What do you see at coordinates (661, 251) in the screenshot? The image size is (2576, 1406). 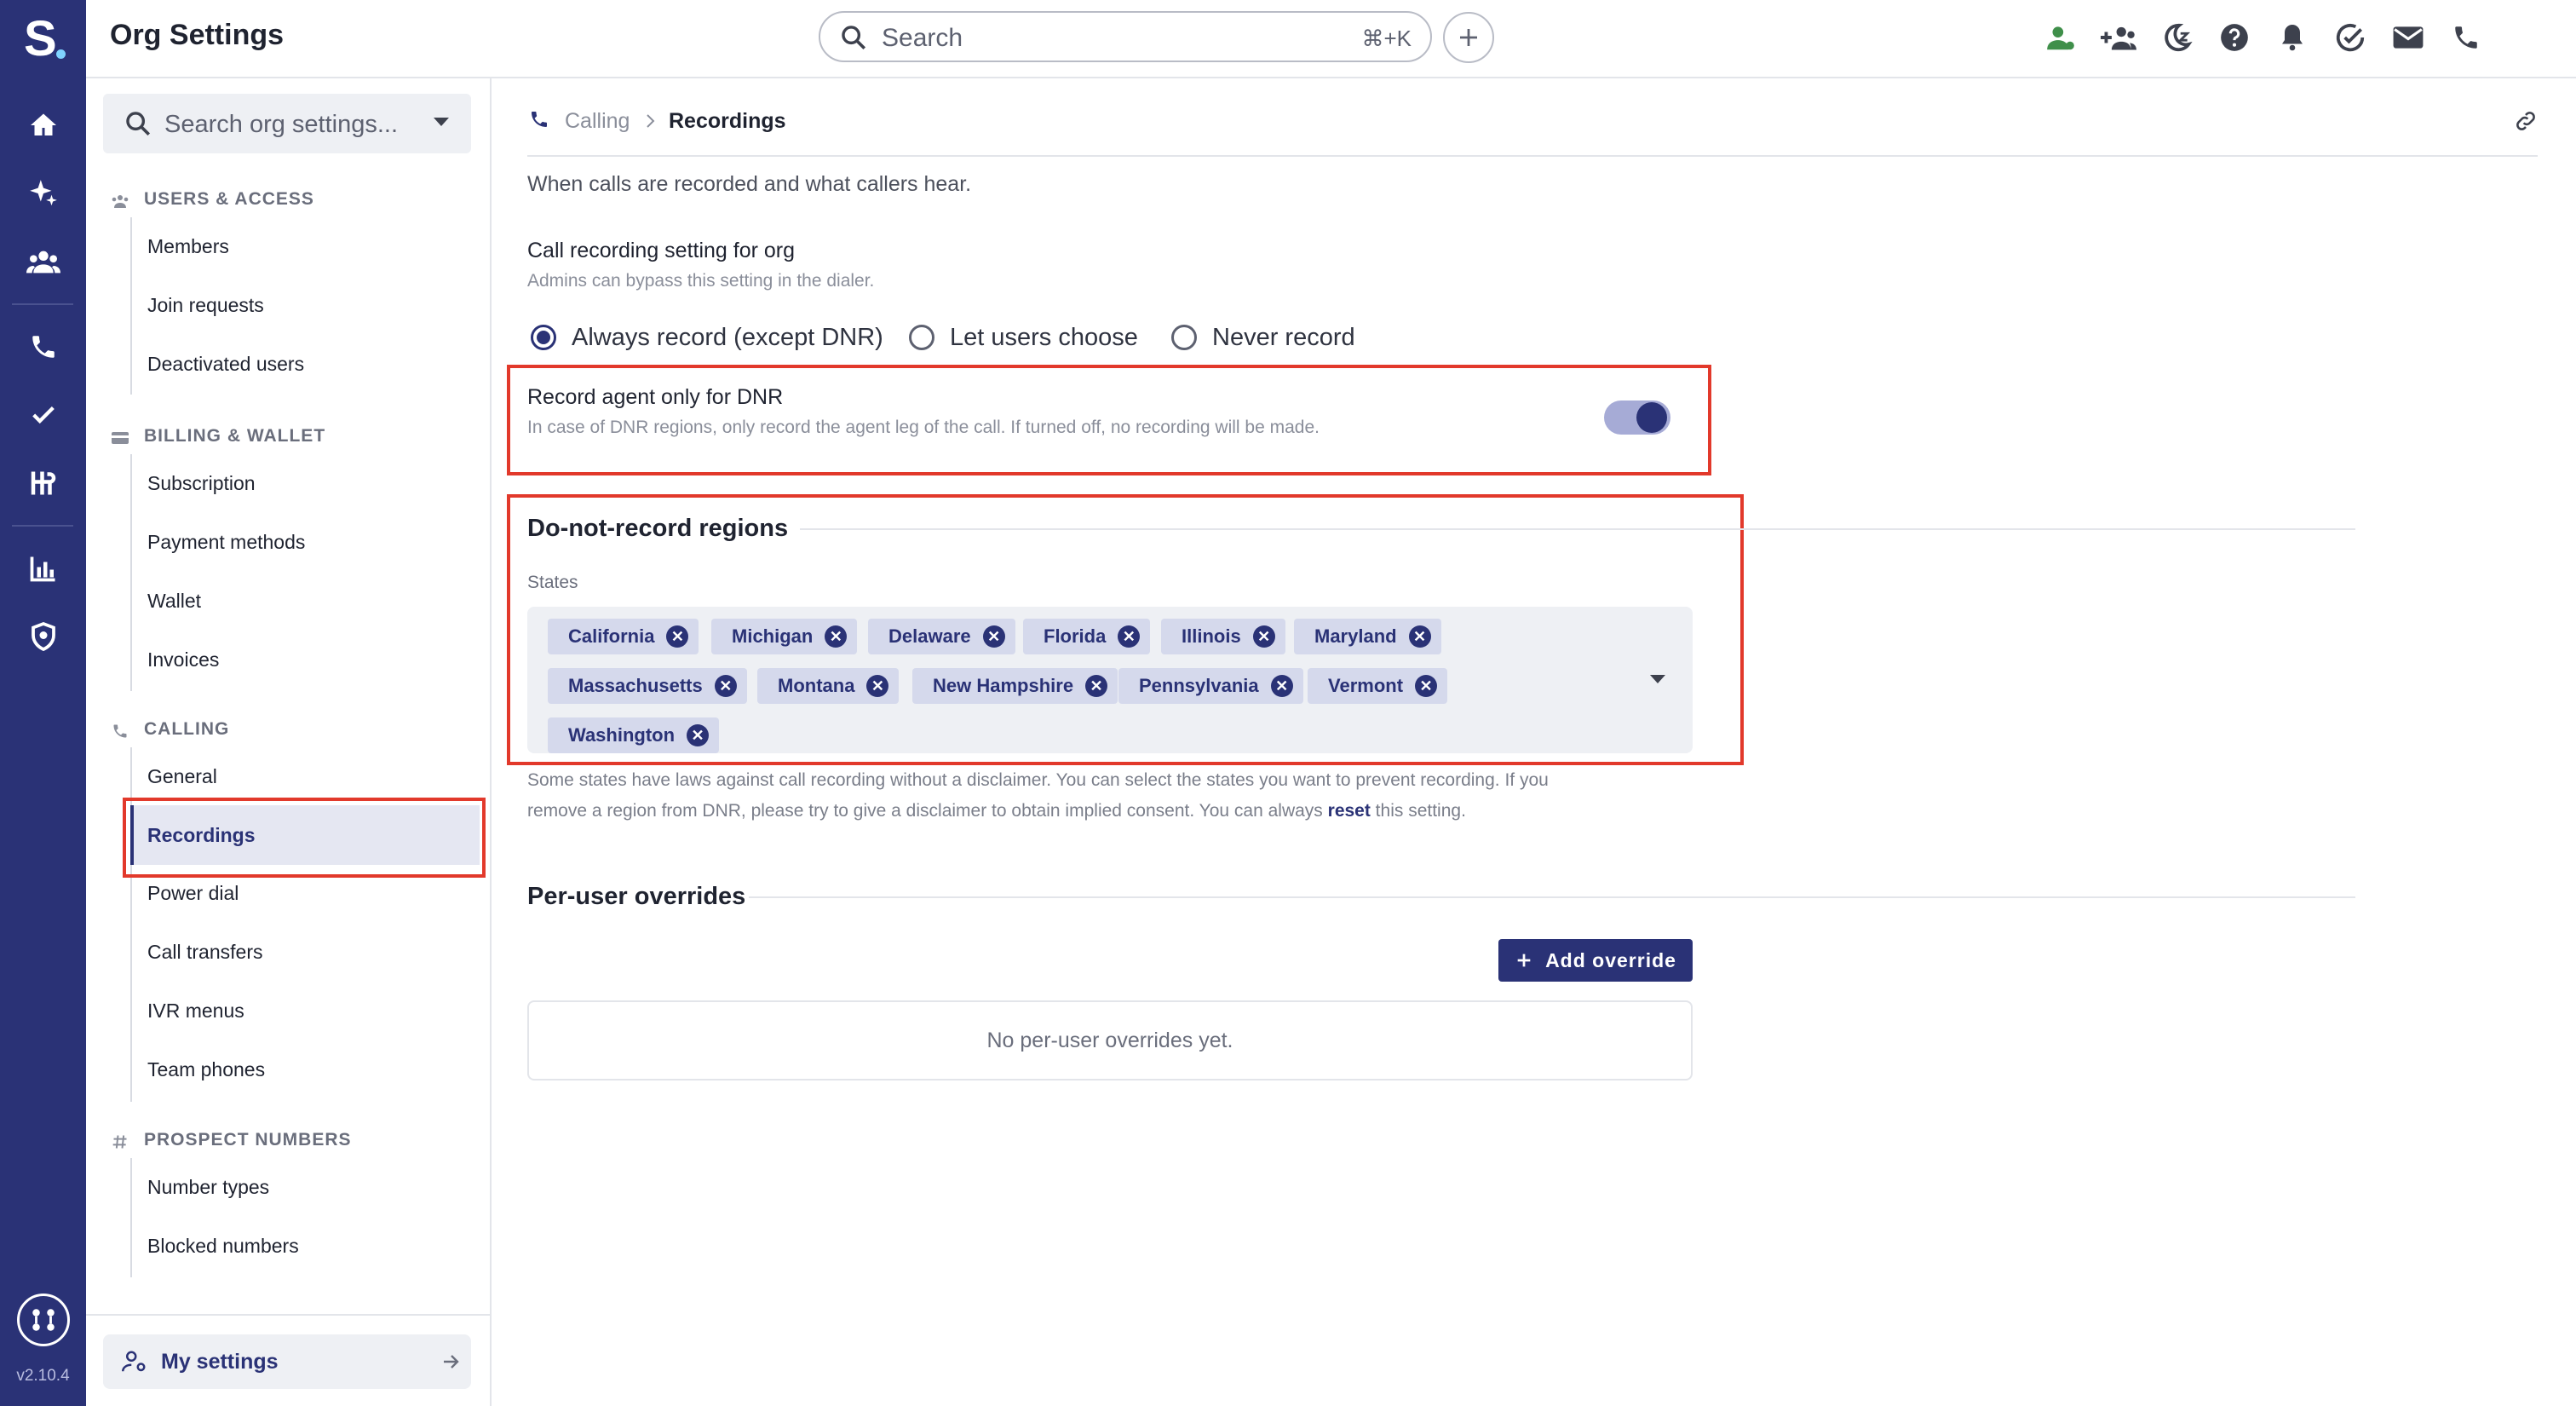 I see `recording-setting-label: Call recording setting for org` at bounding box center [661, 251].